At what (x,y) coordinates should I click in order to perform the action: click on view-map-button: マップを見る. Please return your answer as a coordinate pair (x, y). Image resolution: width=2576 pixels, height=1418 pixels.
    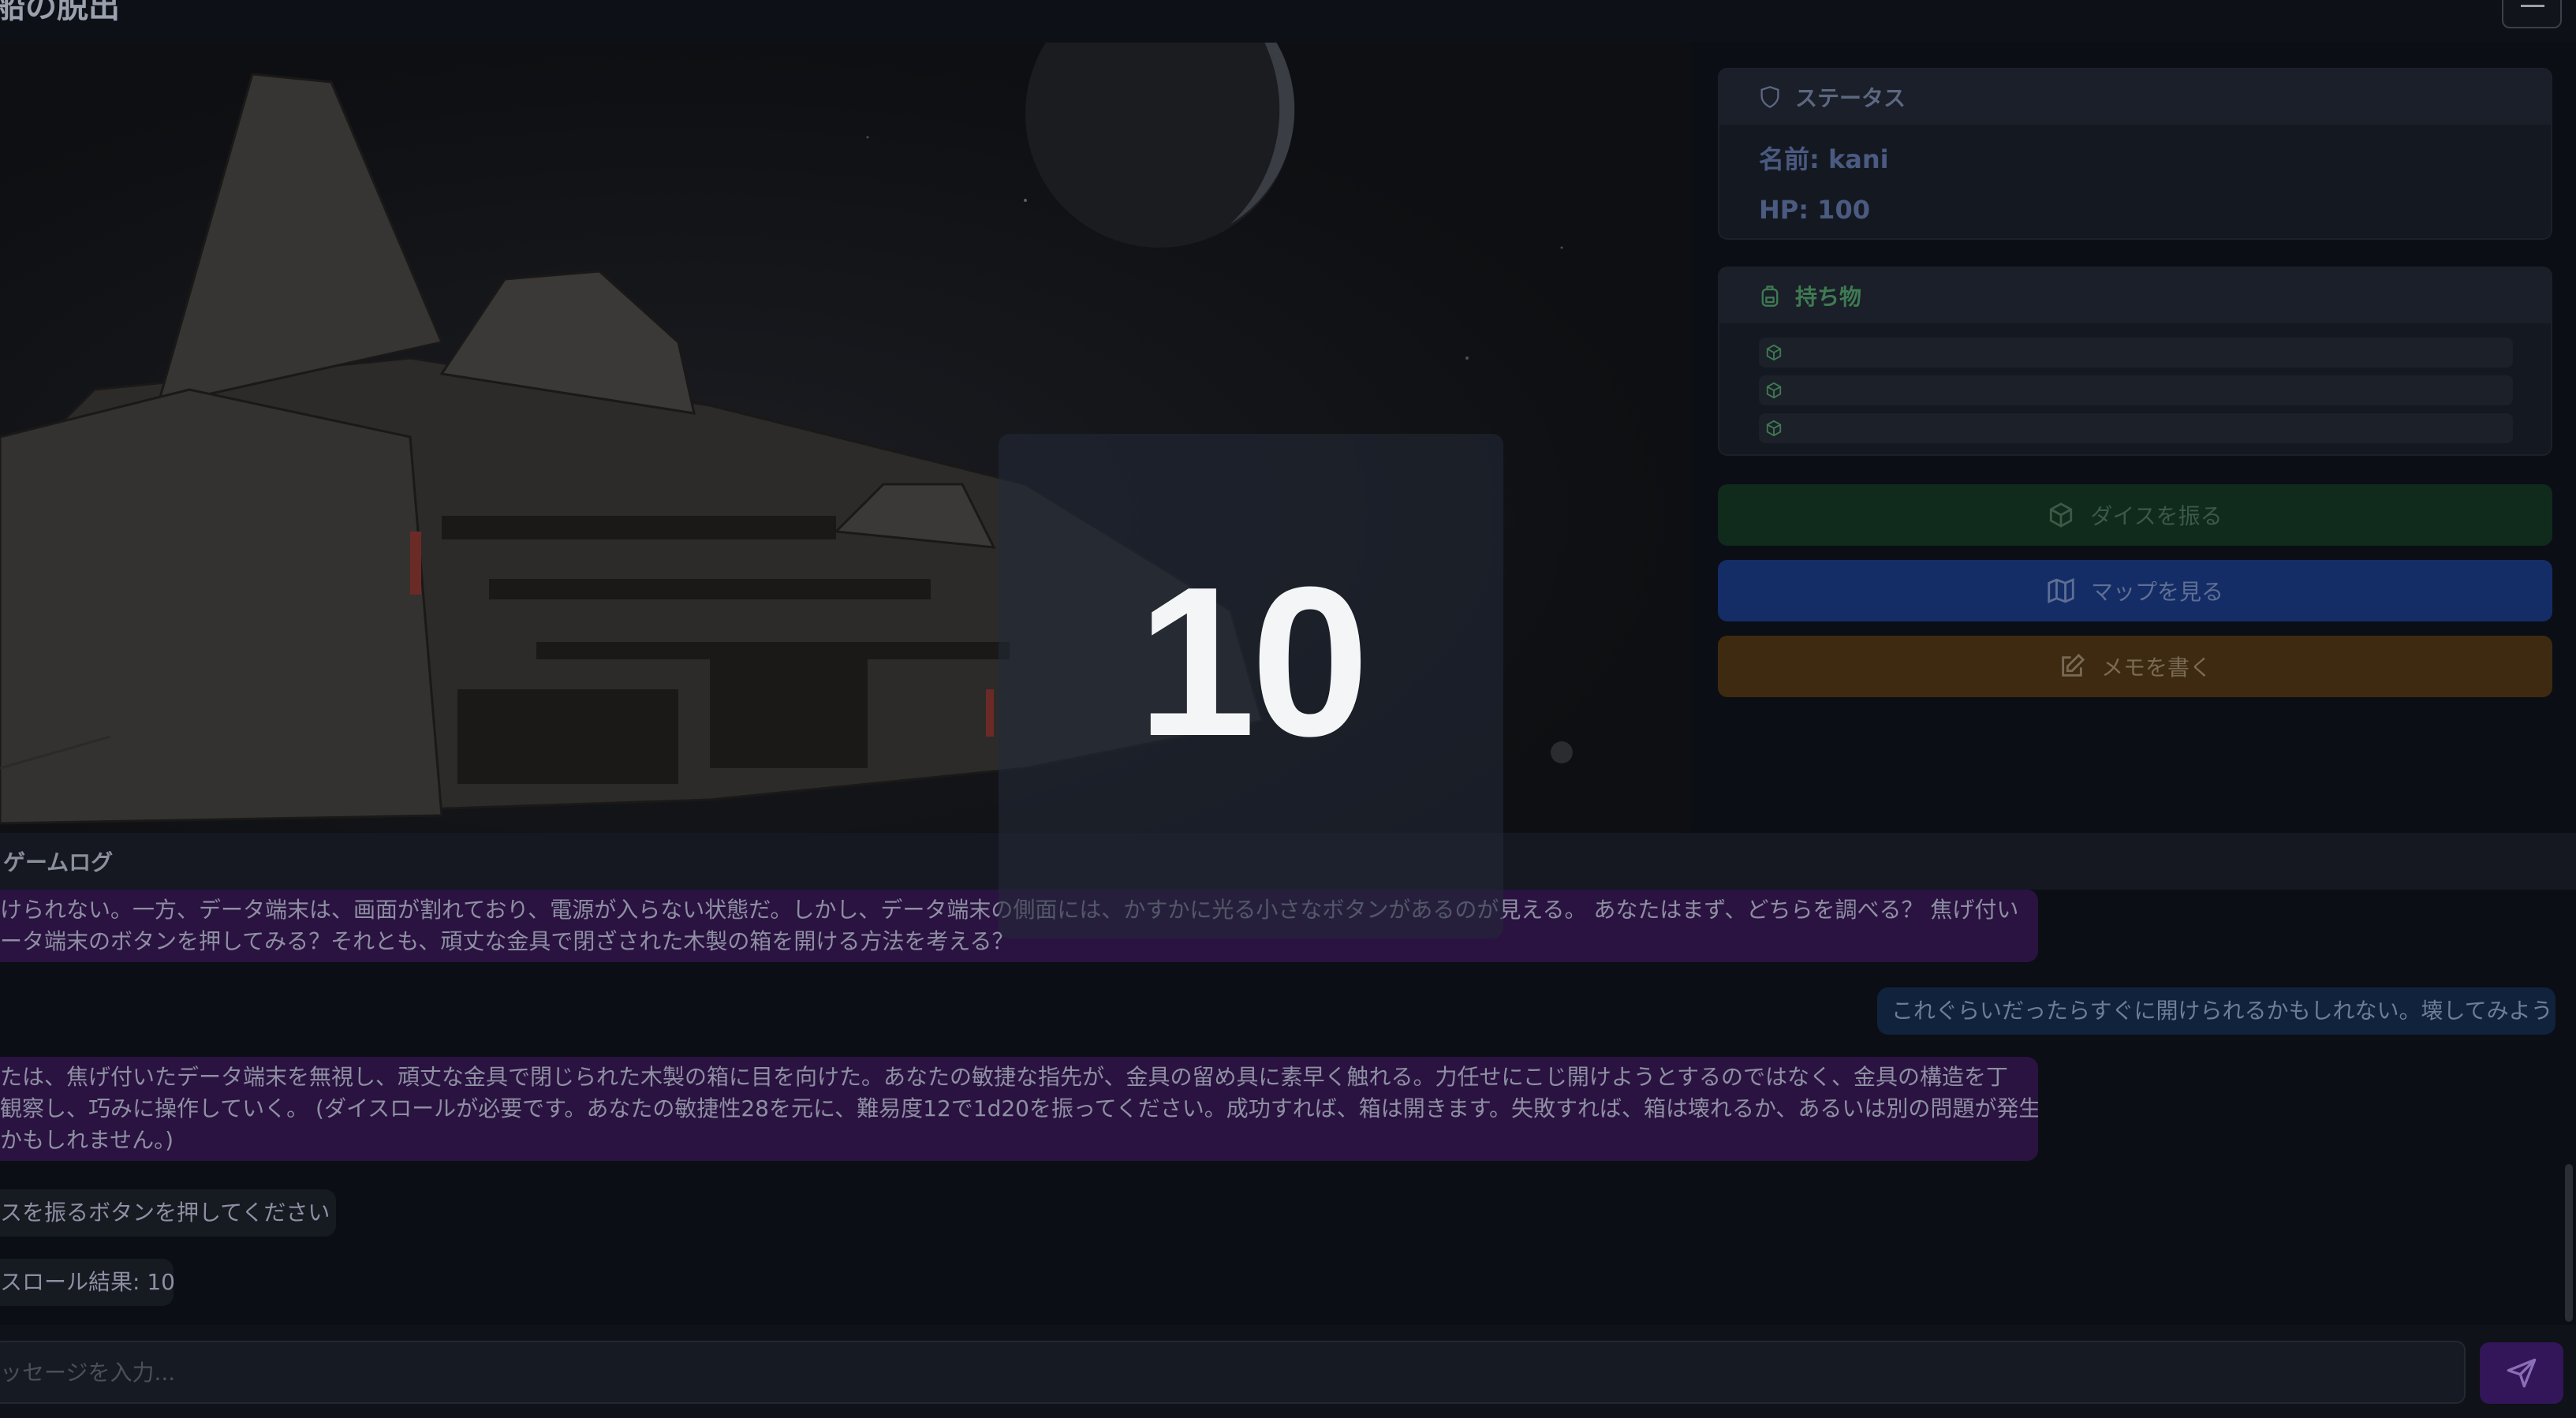
    Looking at the image, I should click on (2135, 590).